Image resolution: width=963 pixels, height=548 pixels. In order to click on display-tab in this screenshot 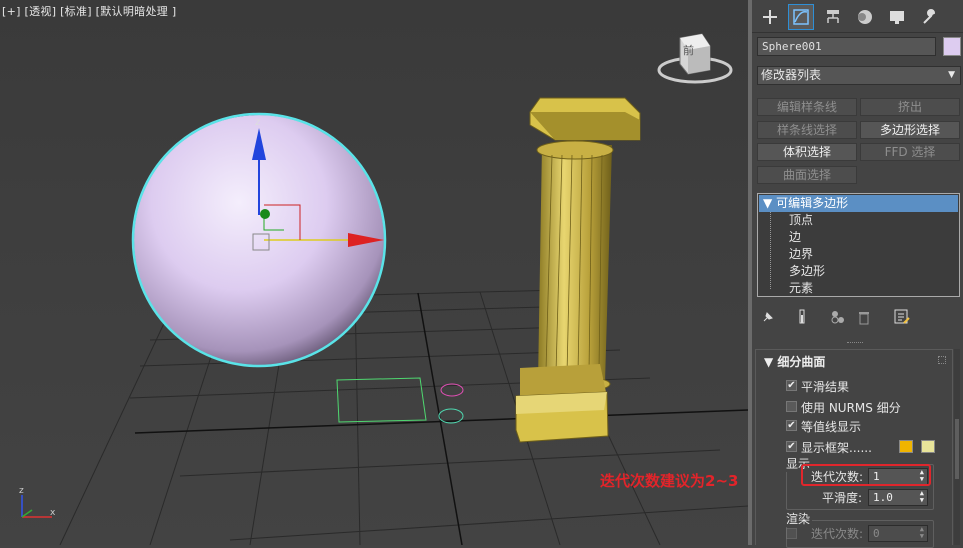, I will do `click(897, 17)`.